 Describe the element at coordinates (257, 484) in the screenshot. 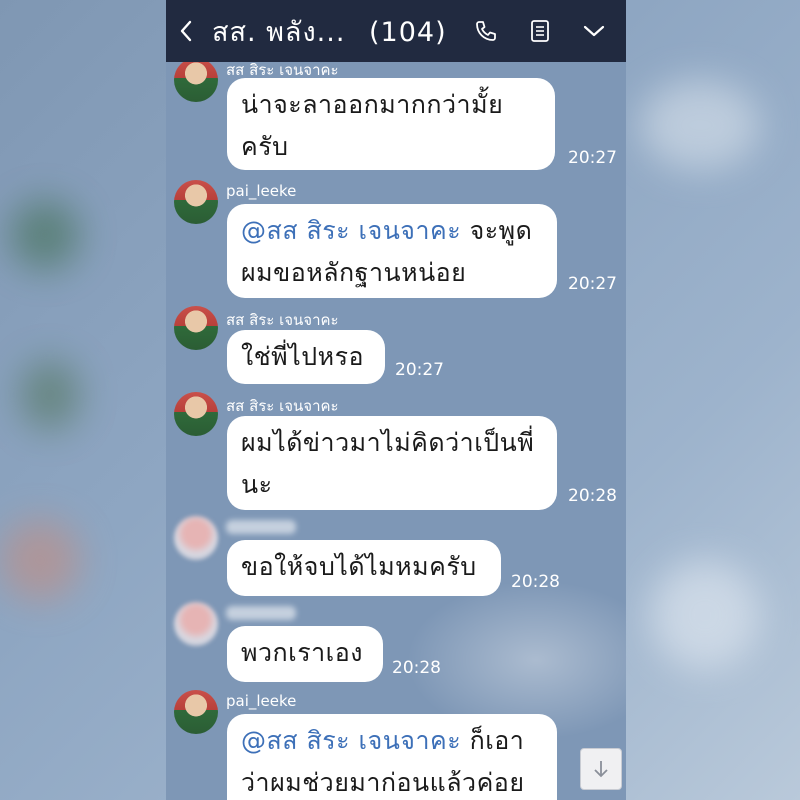

I see `message-text: นะ` at that location.